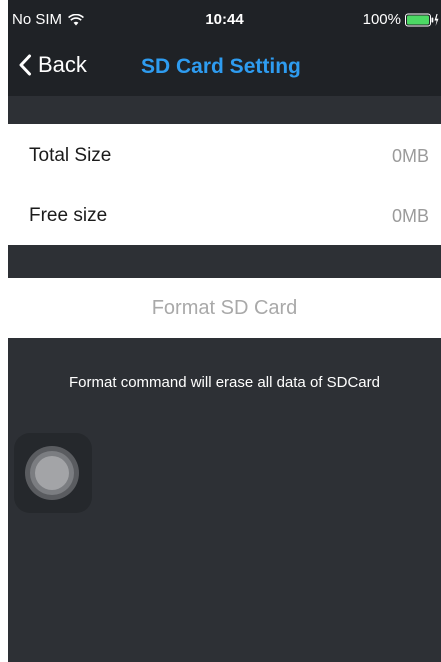 Image resolution: width=441 pixels, height=662 pixels. I want to click on free-size-row: Free size 0MB, so click(224, 216).